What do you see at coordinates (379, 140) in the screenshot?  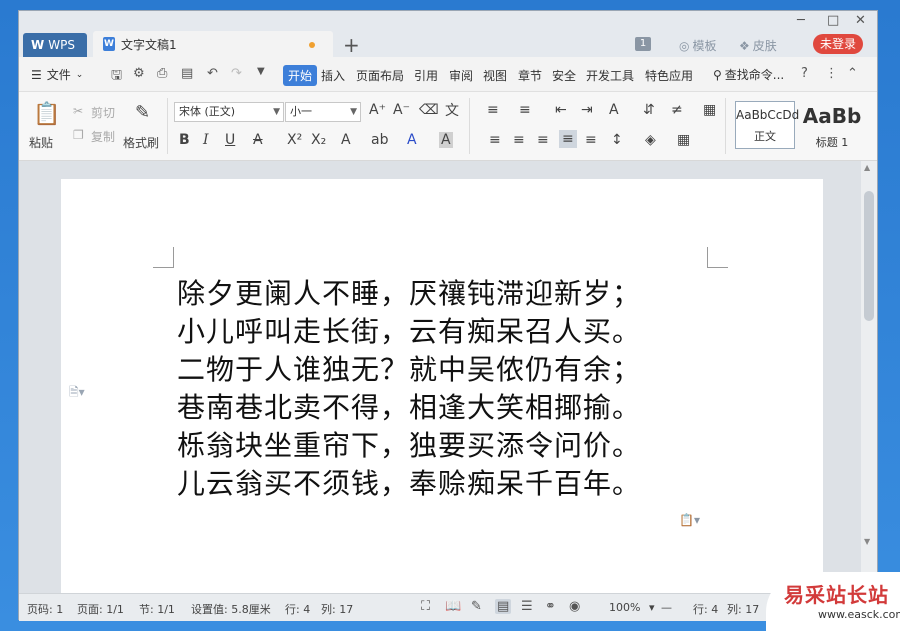 I see `highlight-icon: ab` at bounding box center [379, 140].